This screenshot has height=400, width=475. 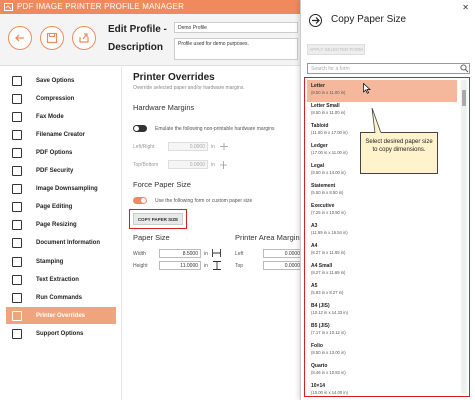 I want to click on close-icon: ✕, so click(x=465, y=7).